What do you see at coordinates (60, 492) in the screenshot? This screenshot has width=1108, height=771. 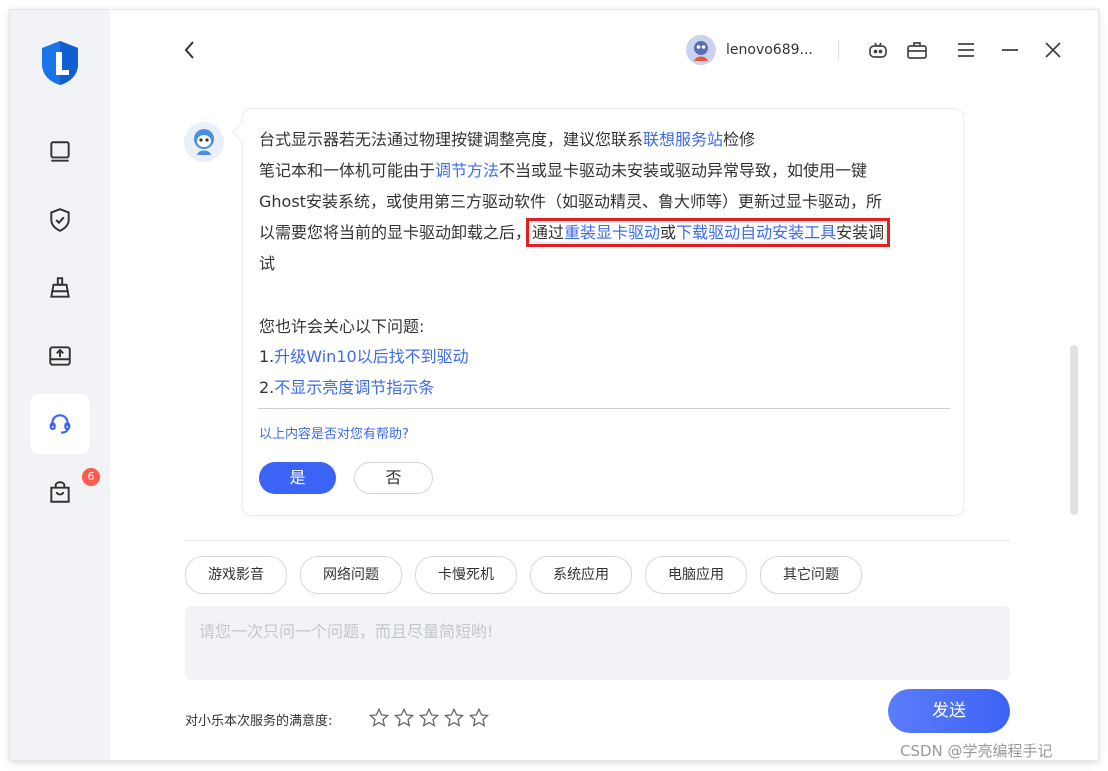 I see `bag-icon` at bounding box center [60, 492].